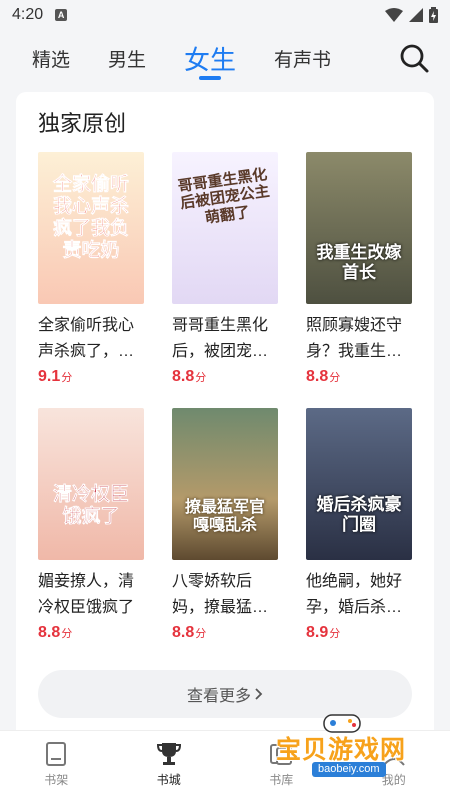  What do you see at coordinates (394, 15) in the screenshot?
I see `wifi-icon` at bounding box center [394, 15].